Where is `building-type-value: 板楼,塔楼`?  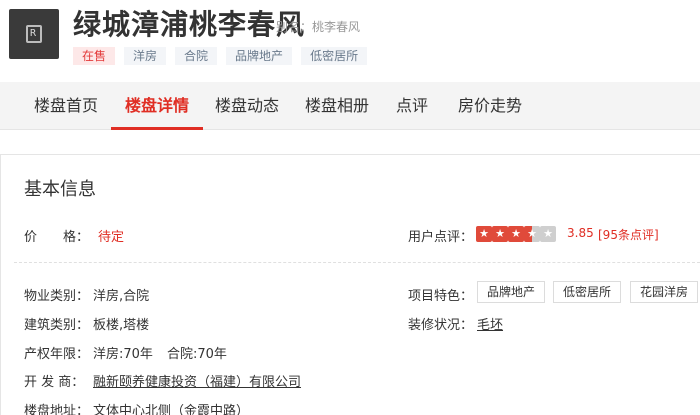 building-type-value: 板楼,塔楼 is located at coordinates (121, 325).